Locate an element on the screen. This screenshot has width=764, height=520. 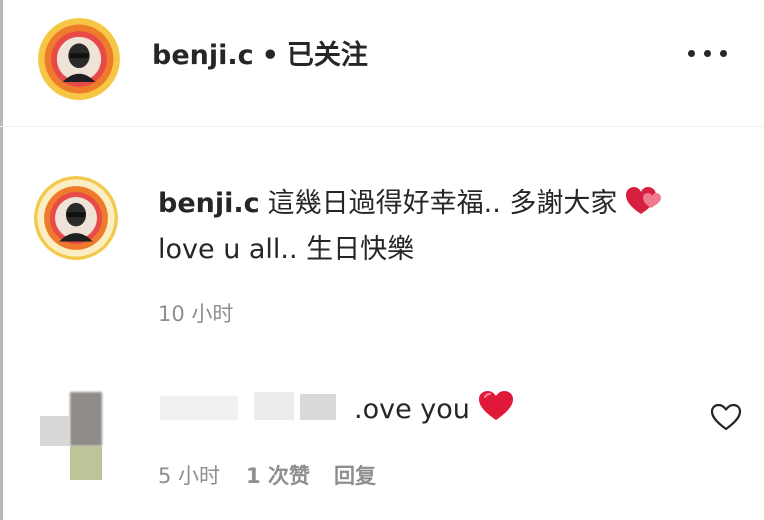
caption-line-1: benji.c 這幾日過得好幸福.. 多謝大家 is located at coordinates (448, 206).